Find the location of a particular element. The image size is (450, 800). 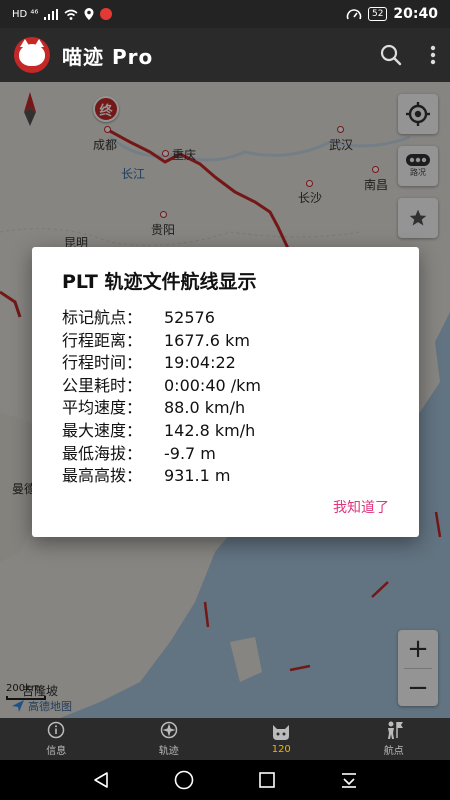

row-value: 19:04:22 is located at coordinates (200, 363).